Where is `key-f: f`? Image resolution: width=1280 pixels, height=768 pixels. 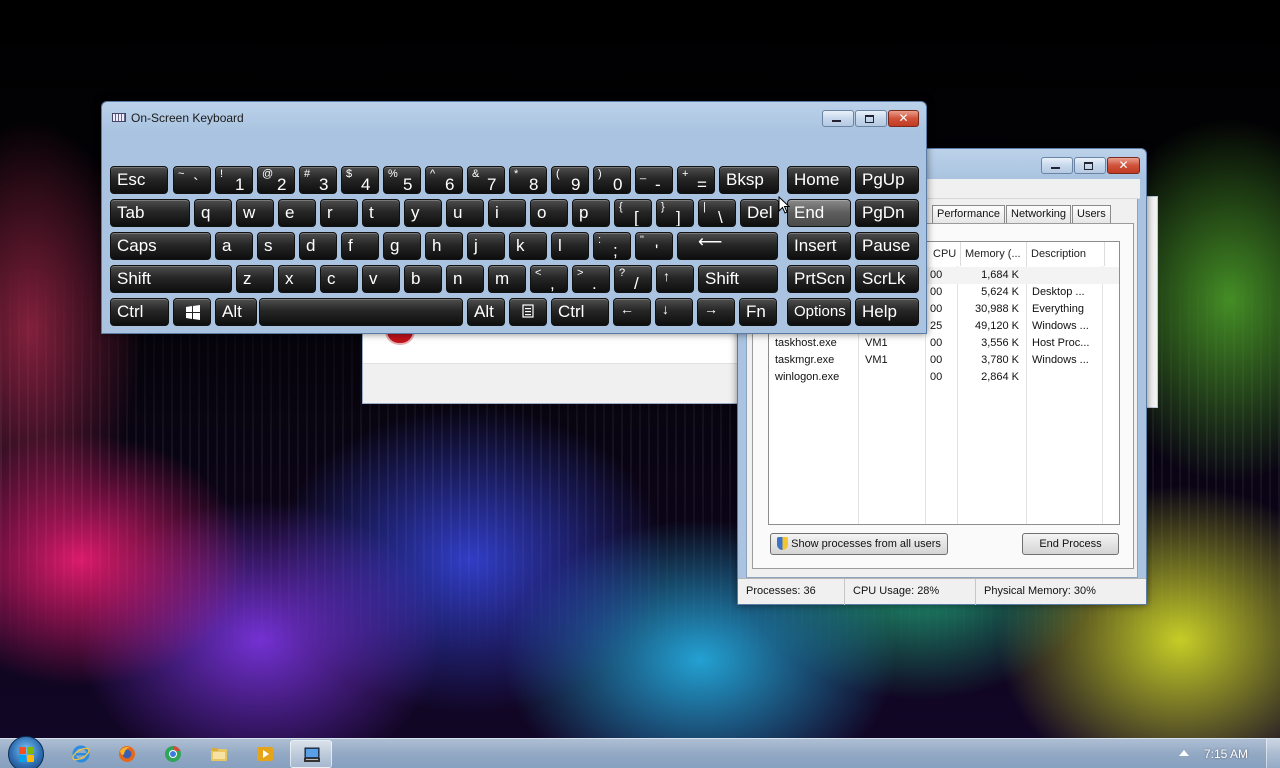
key-f: f is located at coordinates (360, 246).